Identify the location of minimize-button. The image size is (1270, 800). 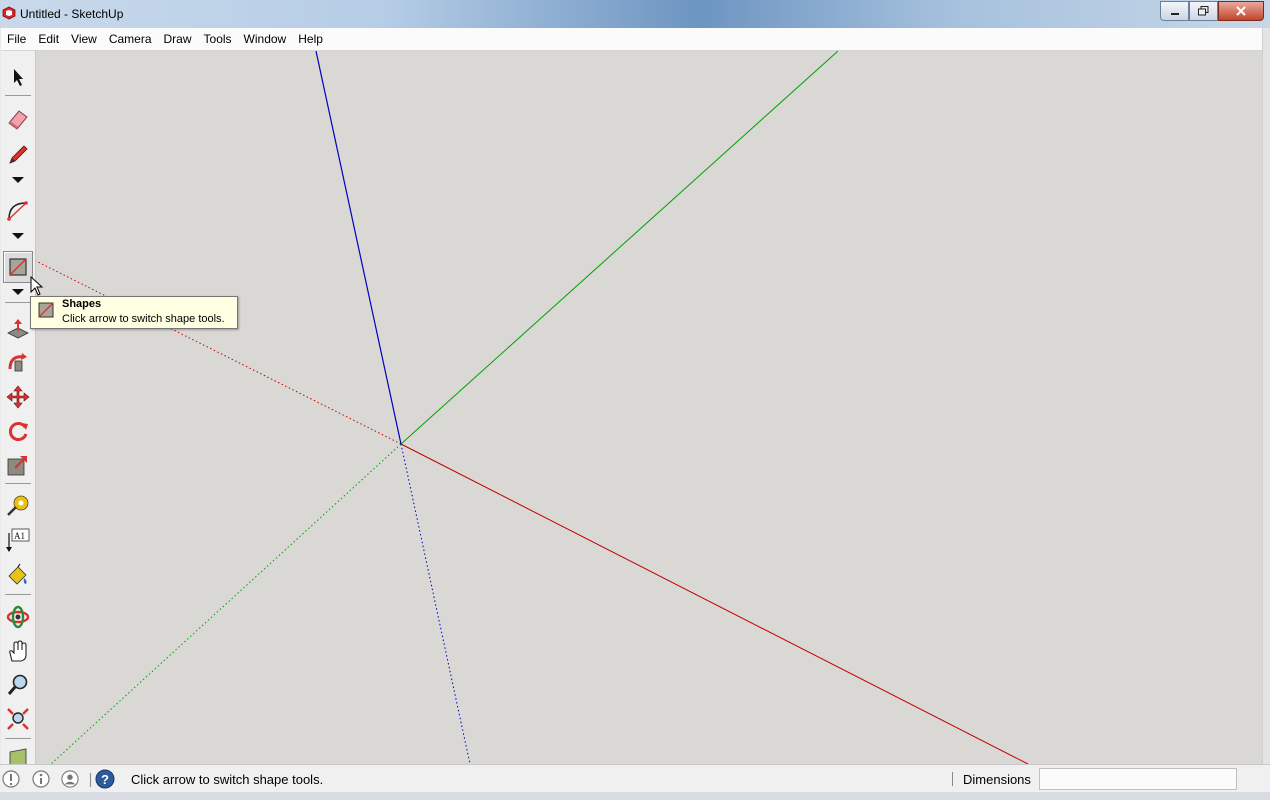
(1174, 11).